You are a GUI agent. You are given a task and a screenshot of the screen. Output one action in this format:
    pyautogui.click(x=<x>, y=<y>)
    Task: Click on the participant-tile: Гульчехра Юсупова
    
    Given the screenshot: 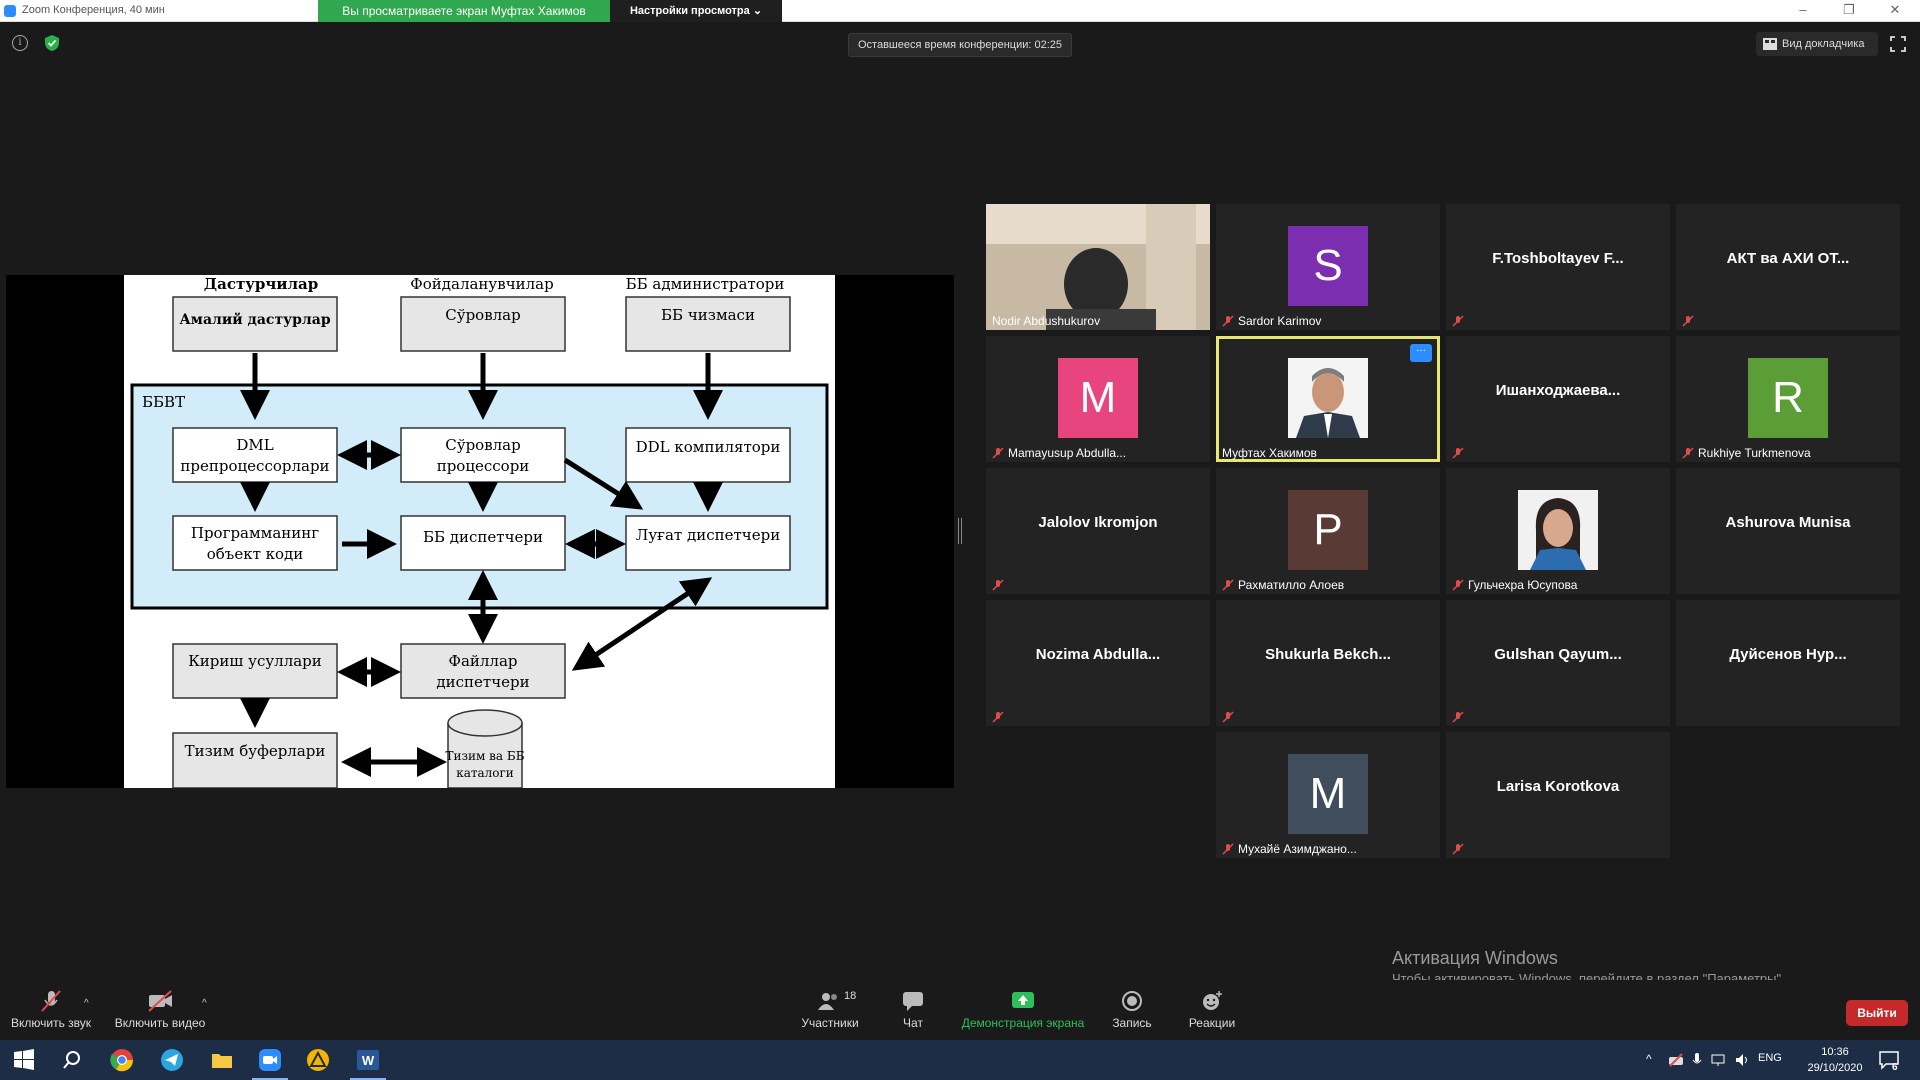 What is the action you would take?
    pyautogui.click(x=1558, y=531)
    